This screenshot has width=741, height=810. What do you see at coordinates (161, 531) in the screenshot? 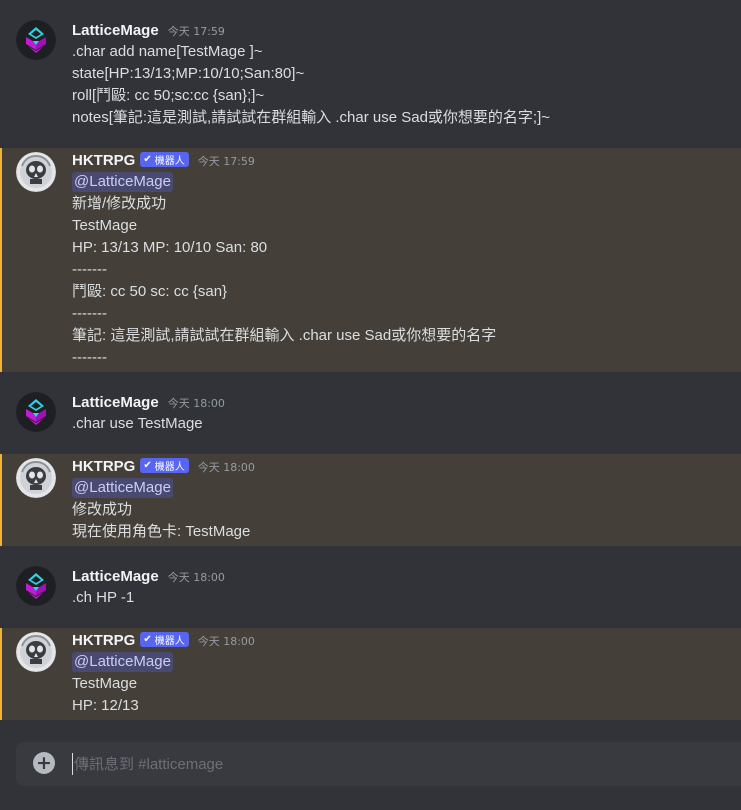
I see `message-line: 現在使用角色卡: TestMage` at bounding box center [161, 531].